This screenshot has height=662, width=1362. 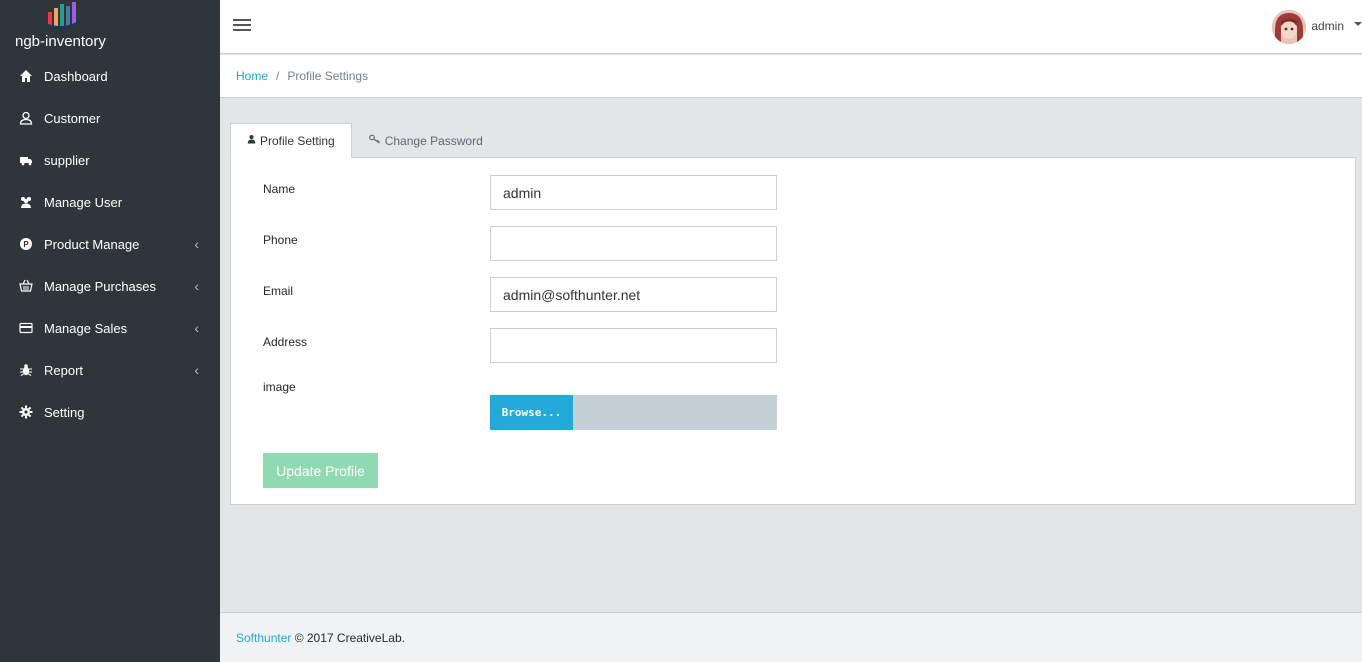 I want to click on top-header: admin, so click(x=791, y=27).